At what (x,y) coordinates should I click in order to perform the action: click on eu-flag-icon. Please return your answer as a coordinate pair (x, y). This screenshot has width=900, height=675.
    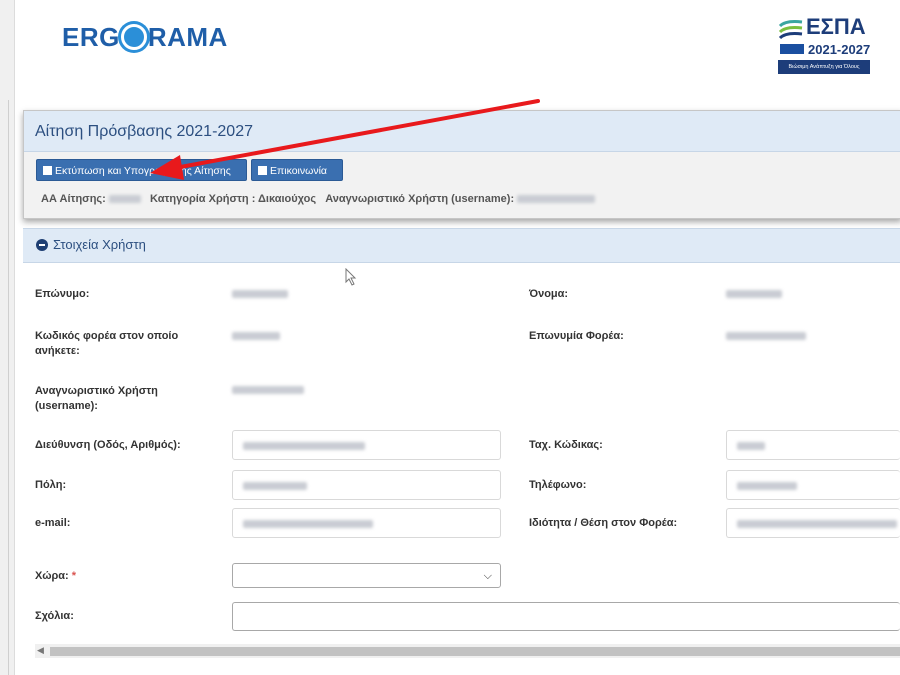
    Looking at the image, I should click on (792, 49).